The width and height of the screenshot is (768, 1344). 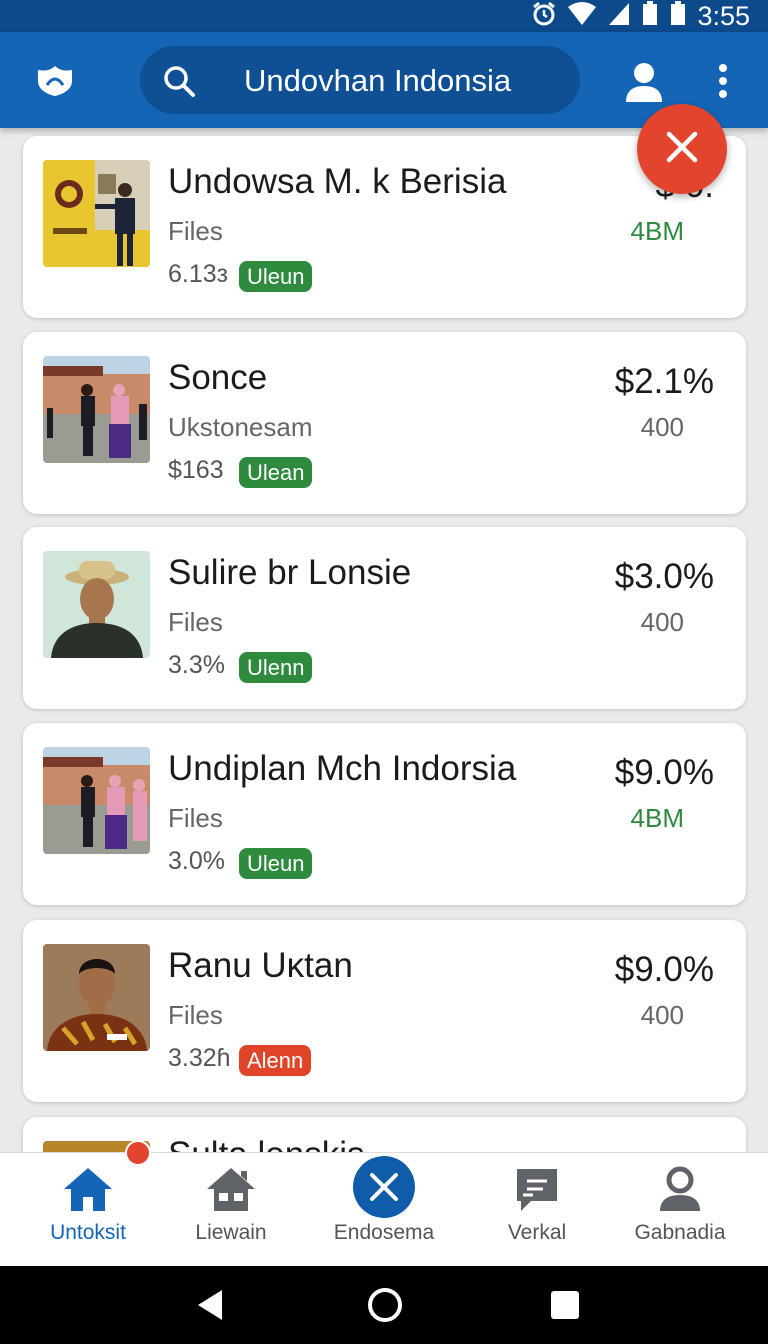 What do you see at coordinates (88, 1191) in the screenshot?
I see `home-icon` at bounding box center [88, 1191].